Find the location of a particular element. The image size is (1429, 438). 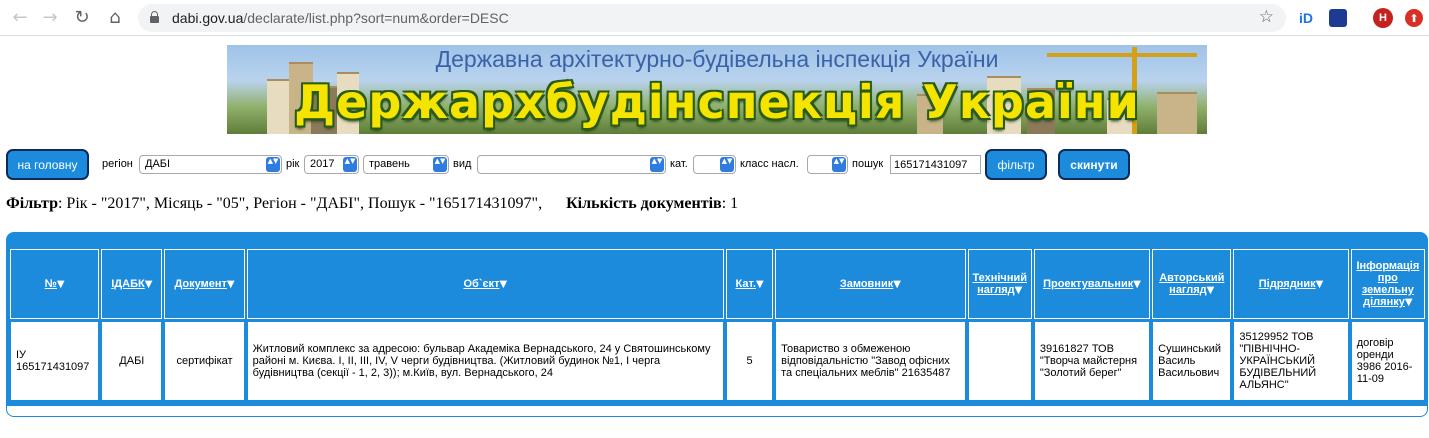

cell-category: 5 is located at coordinates (750, 361).